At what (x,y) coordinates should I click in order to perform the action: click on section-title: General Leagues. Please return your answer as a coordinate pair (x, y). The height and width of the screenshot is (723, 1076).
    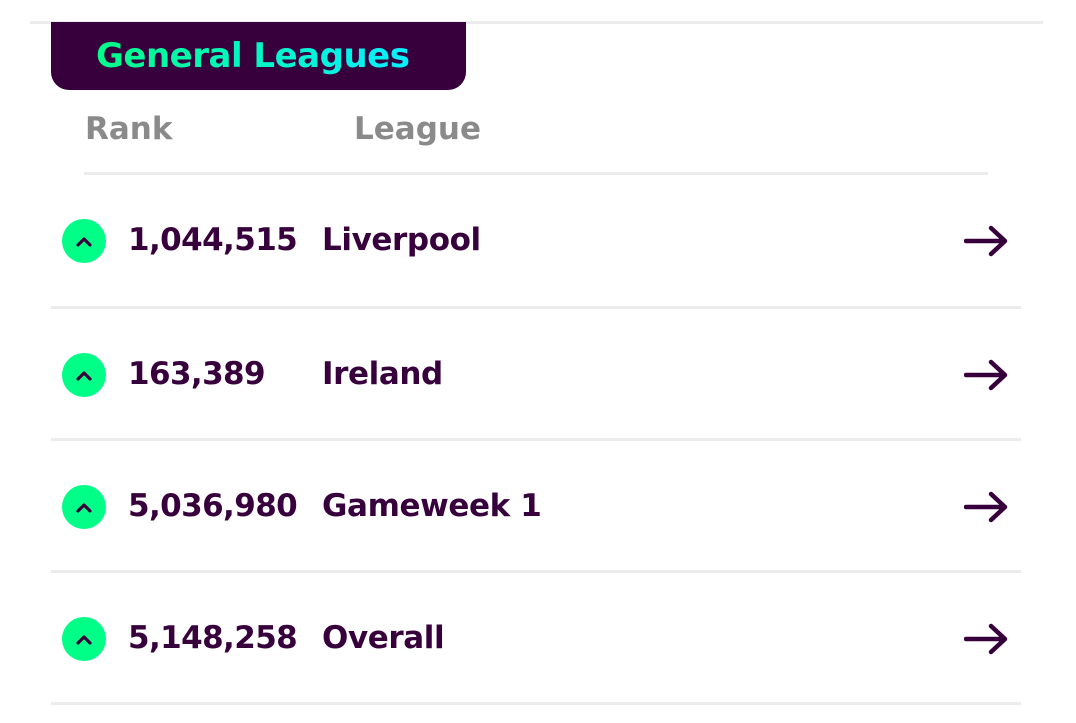
    Looking at the image, I should click on (253, 56).